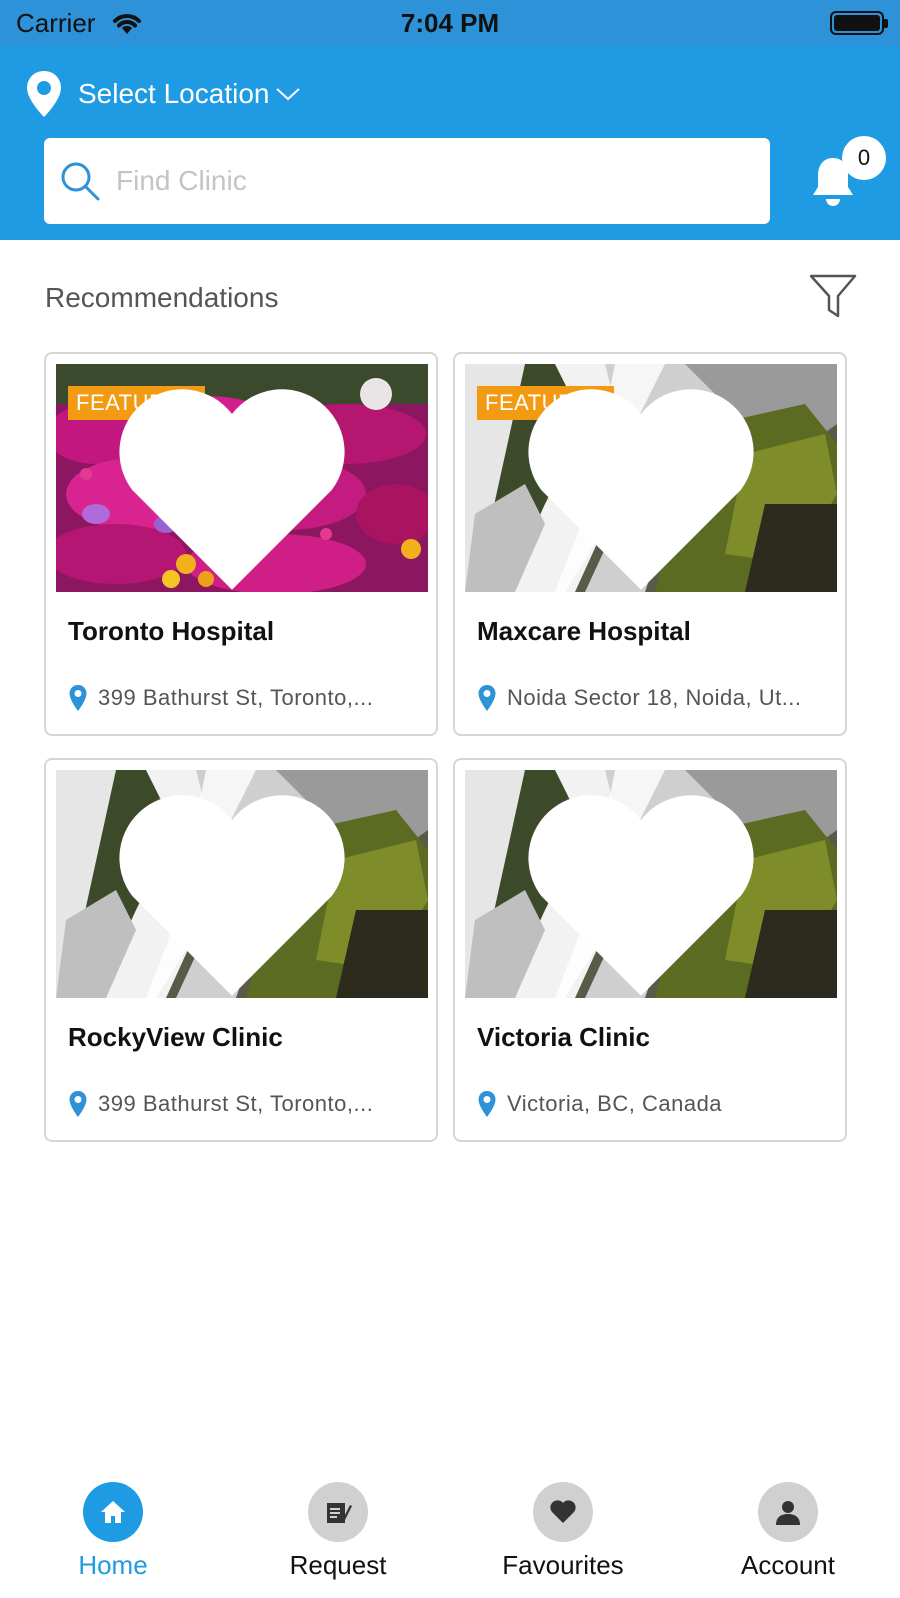  Describe the element at coordinates (788, 1512) in the screenshot. I see `account-icon` at that location.